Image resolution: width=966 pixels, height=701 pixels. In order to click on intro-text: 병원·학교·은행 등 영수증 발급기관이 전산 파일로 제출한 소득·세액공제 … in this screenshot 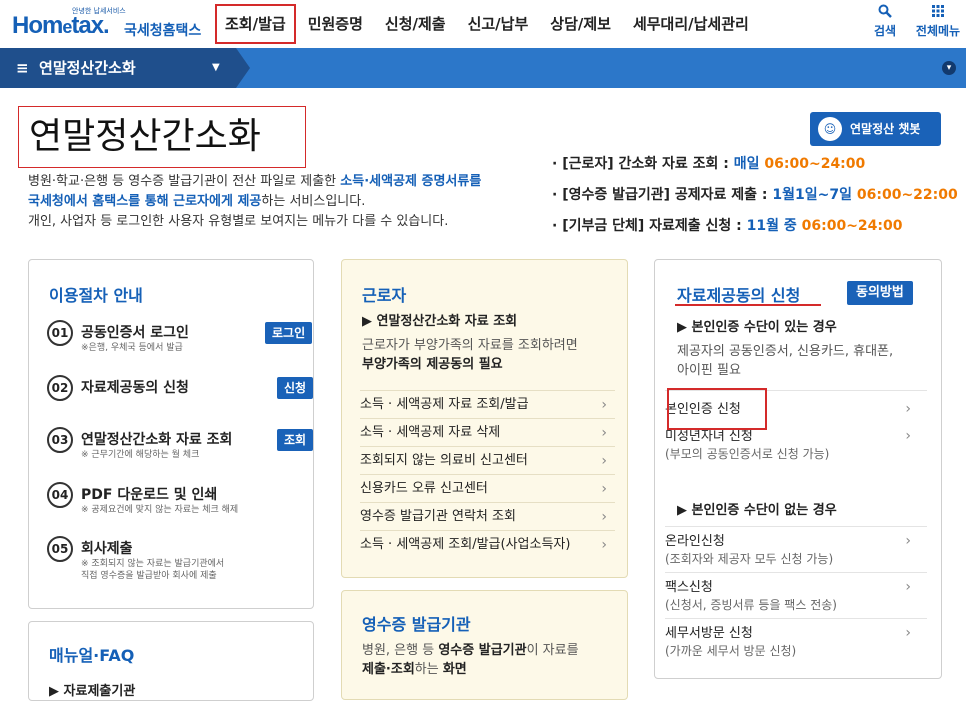, I will do `click(255, 201)`.